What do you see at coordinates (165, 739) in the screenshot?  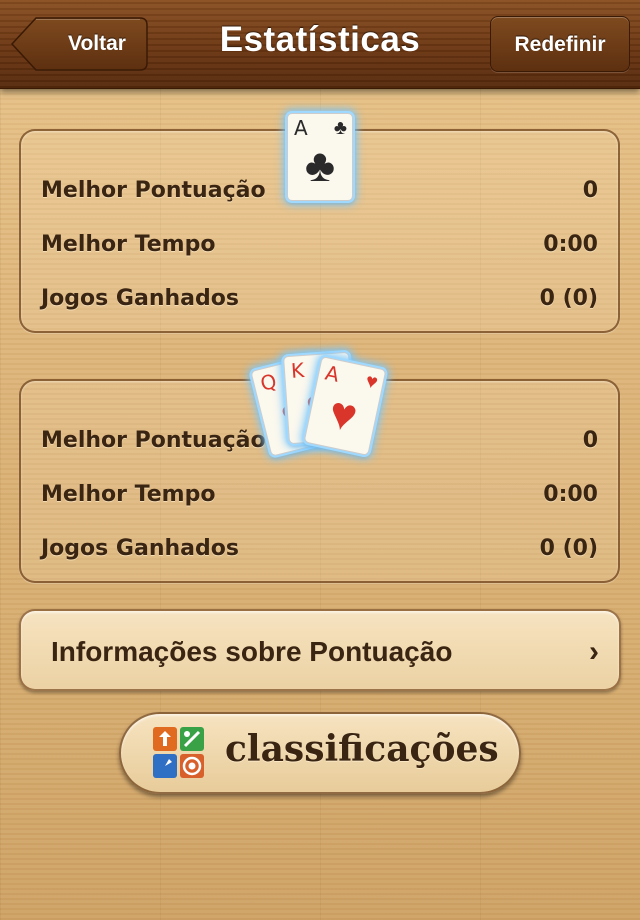 I see `gc-quadrant-orange` at bounding box center [165, 739].